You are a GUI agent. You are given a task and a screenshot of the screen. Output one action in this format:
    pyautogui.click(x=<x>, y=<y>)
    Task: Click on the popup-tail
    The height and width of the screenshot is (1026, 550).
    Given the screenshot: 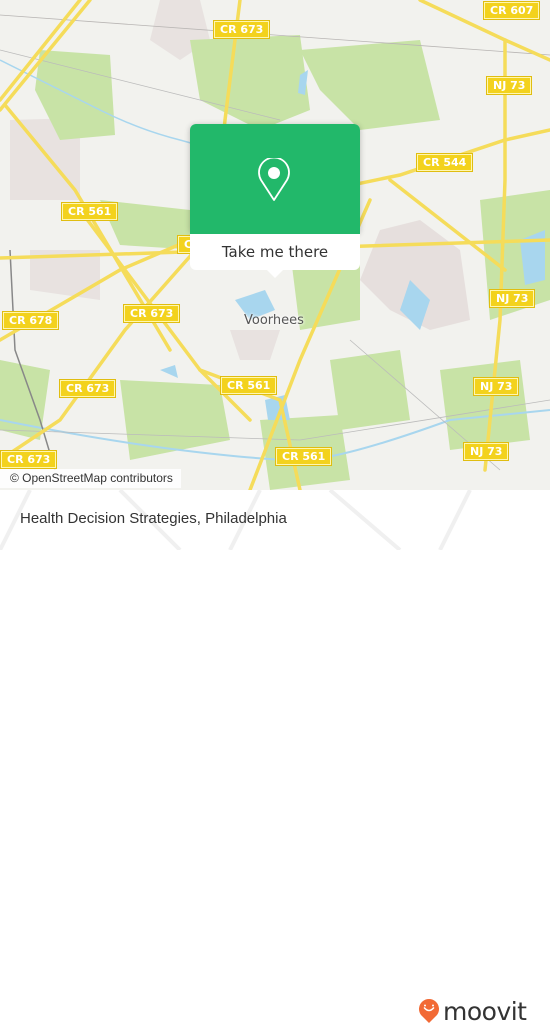 What is the action you would take?
    pyautogui.click(x=275, y=274)
    